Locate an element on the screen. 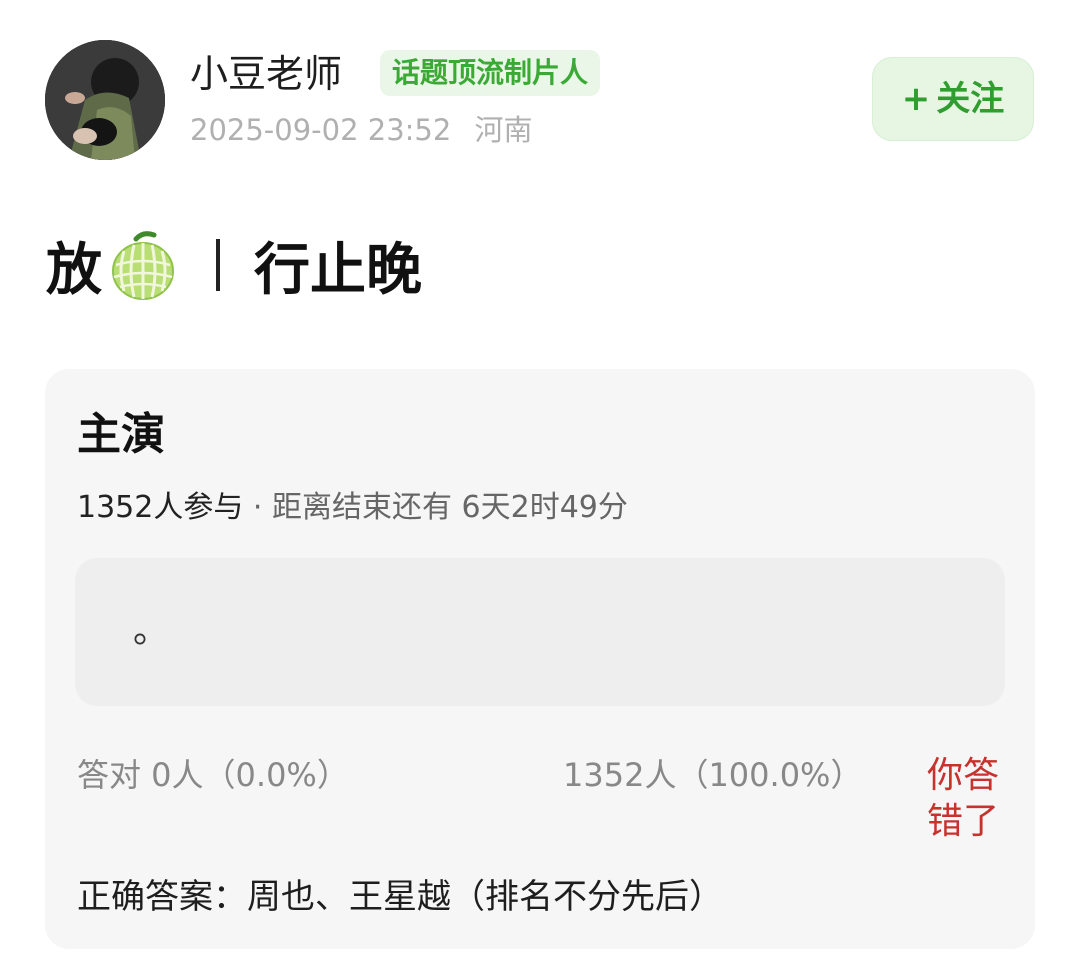 The image size is (1078, 958). post-location: 河南 is located at coordinates (503, 130).